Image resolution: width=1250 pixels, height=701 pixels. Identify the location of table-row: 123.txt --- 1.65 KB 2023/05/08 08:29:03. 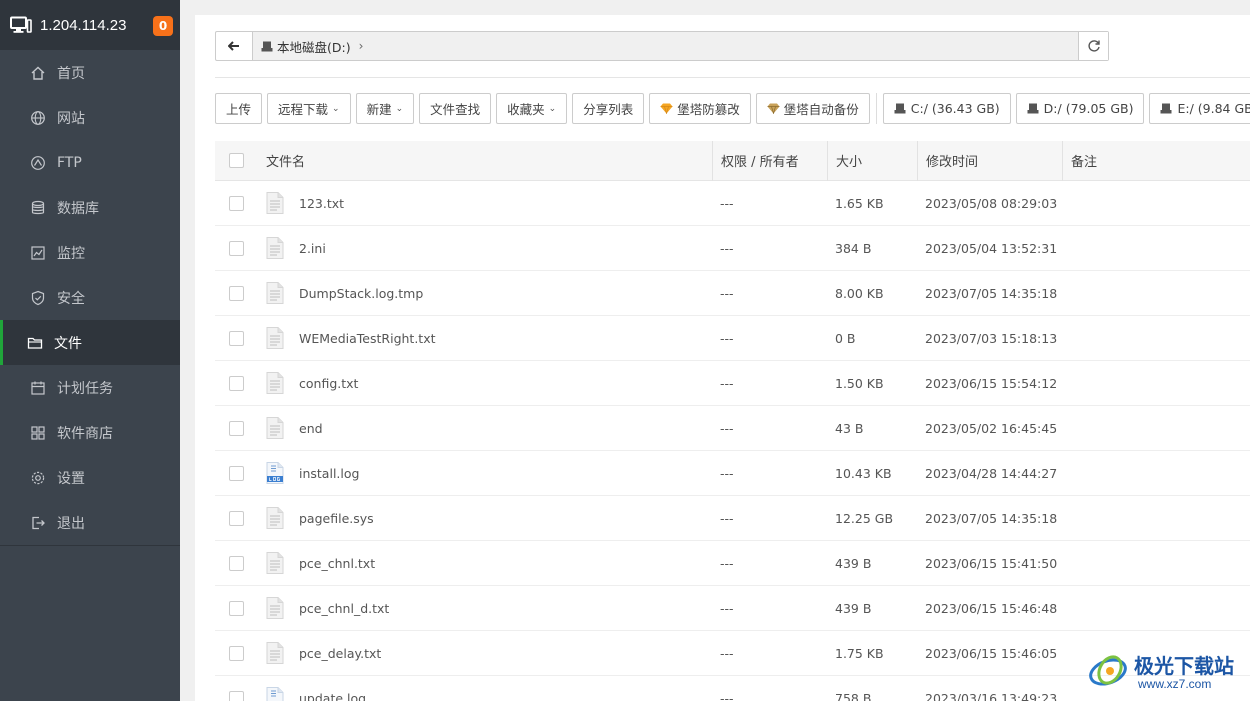
(732, 203).